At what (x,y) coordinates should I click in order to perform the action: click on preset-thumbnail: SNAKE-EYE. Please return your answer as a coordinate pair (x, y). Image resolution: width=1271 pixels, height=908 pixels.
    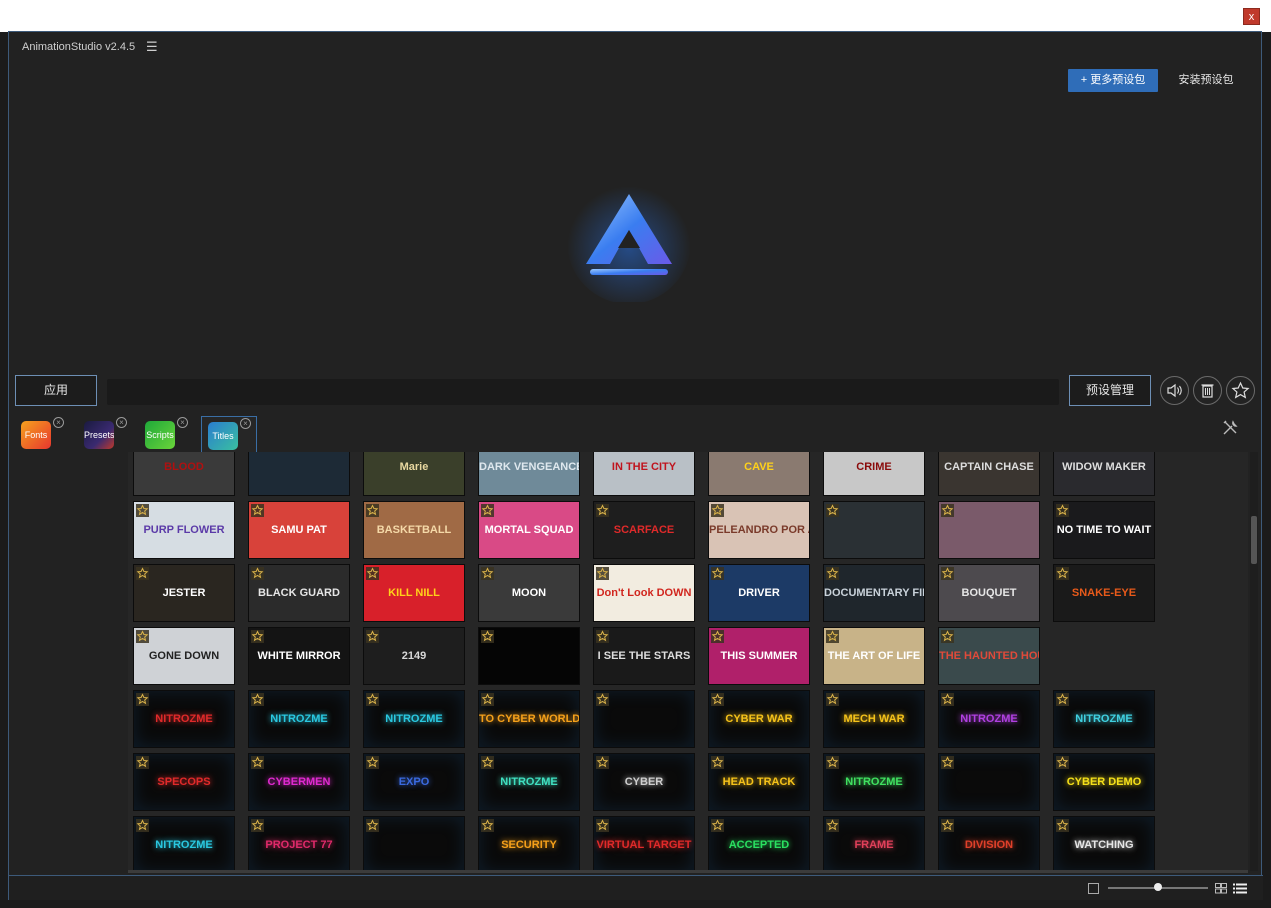
    Looking at the image, I should click on (1104, 593).